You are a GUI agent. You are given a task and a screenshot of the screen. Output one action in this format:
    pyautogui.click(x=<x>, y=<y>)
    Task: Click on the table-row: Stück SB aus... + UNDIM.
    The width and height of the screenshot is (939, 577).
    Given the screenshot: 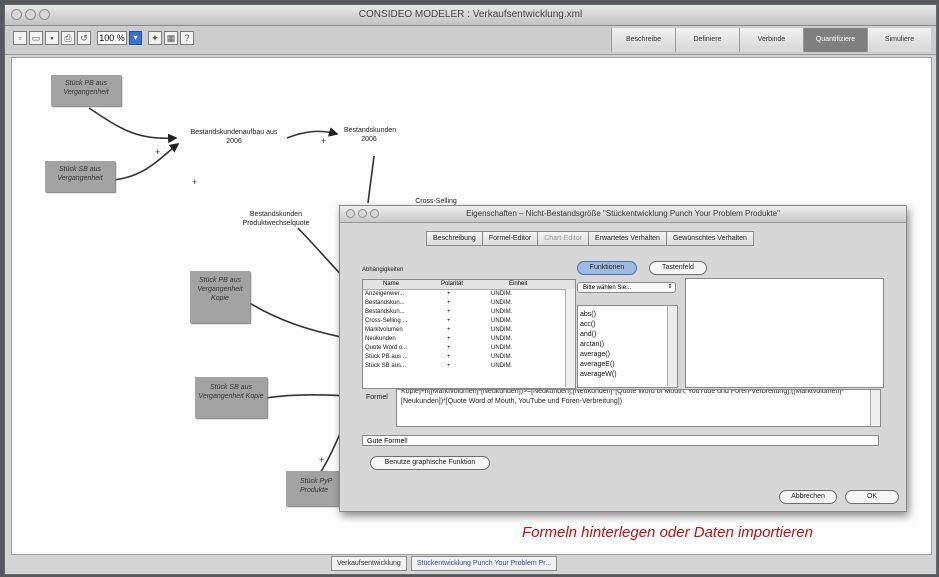 What is the action you would take?
    pyautogui.click(x=463, y=366)
    